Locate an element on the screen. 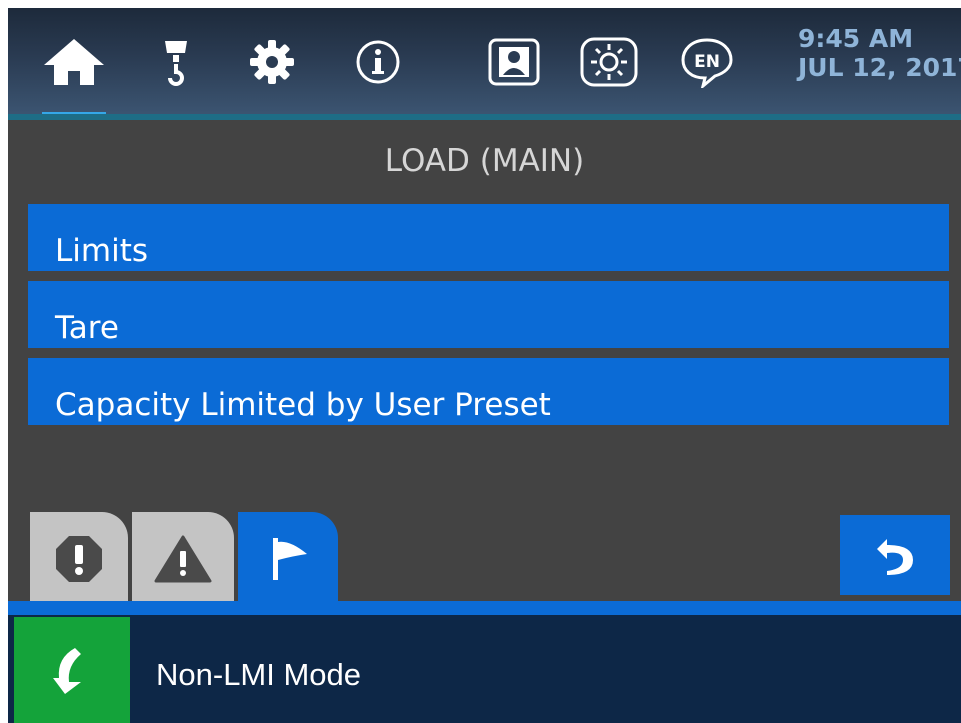 This screenshot has height=723, width=961. settings-button is located at coordinates (272, 62).